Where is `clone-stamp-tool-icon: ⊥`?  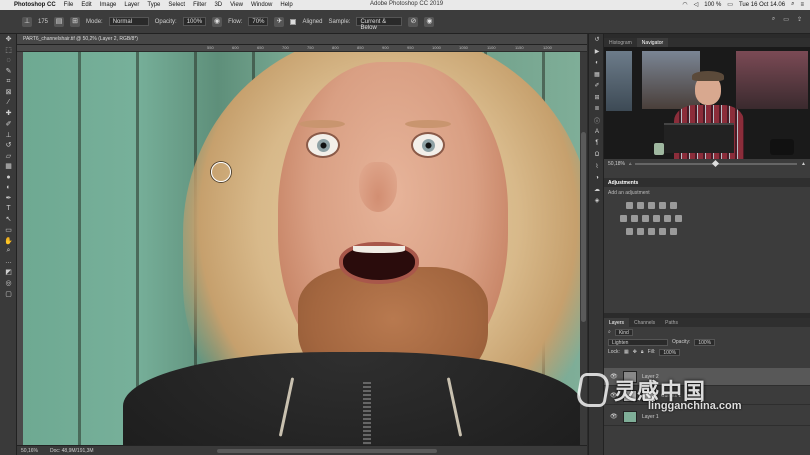 clone-stamp-tool-icon: ⊥ is located at coordinates (27, 21).